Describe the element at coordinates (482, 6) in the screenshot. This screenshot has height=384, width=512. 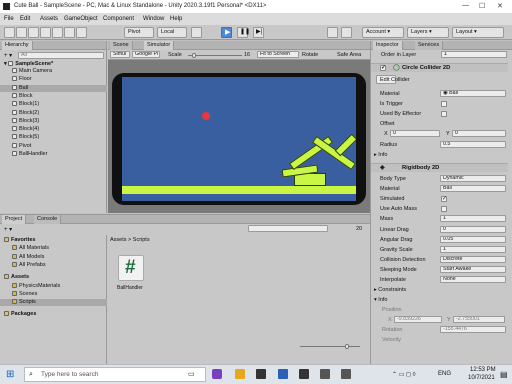
I see `maximize-icon: ☐` at that location.